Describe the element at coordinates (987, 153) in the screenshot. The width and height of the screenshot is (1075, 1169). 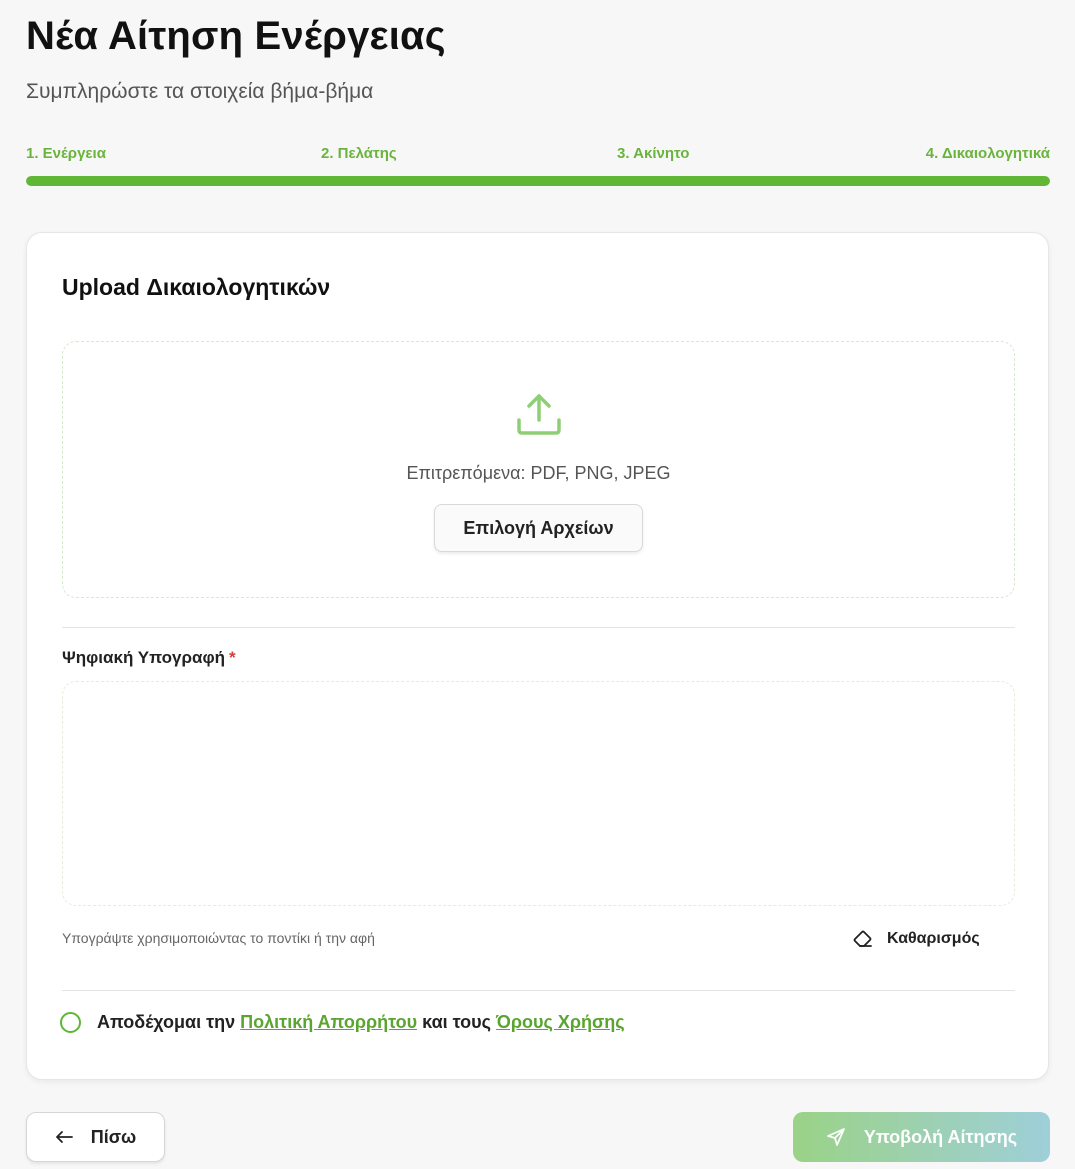
I see `step-4-label: 4. Δικαιολογητικά` at that location.